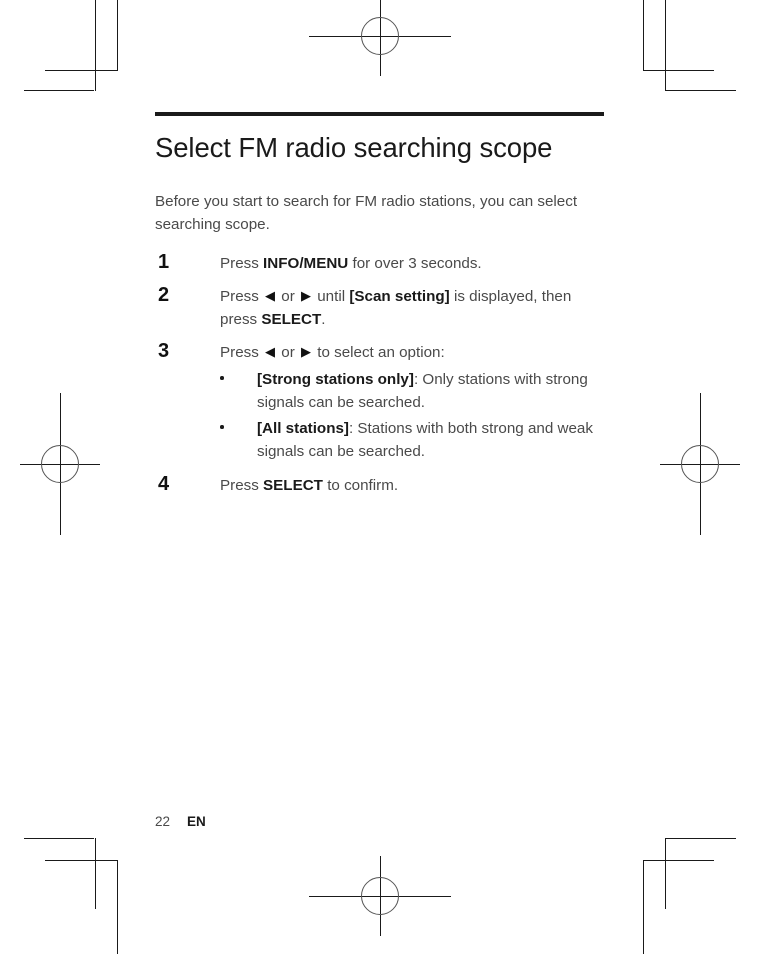  I want to click on text-run: until, so click(331, 296).